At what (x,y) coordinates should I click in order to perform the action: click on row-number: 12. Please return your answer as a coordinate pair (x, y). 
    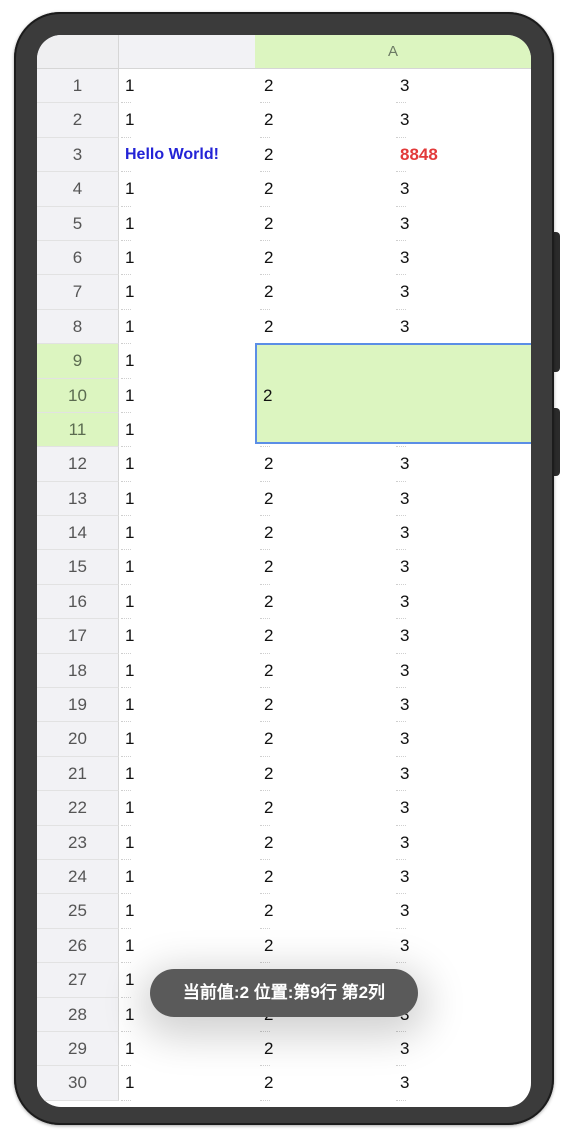
    Looking at the image, I should click on (78, 464).